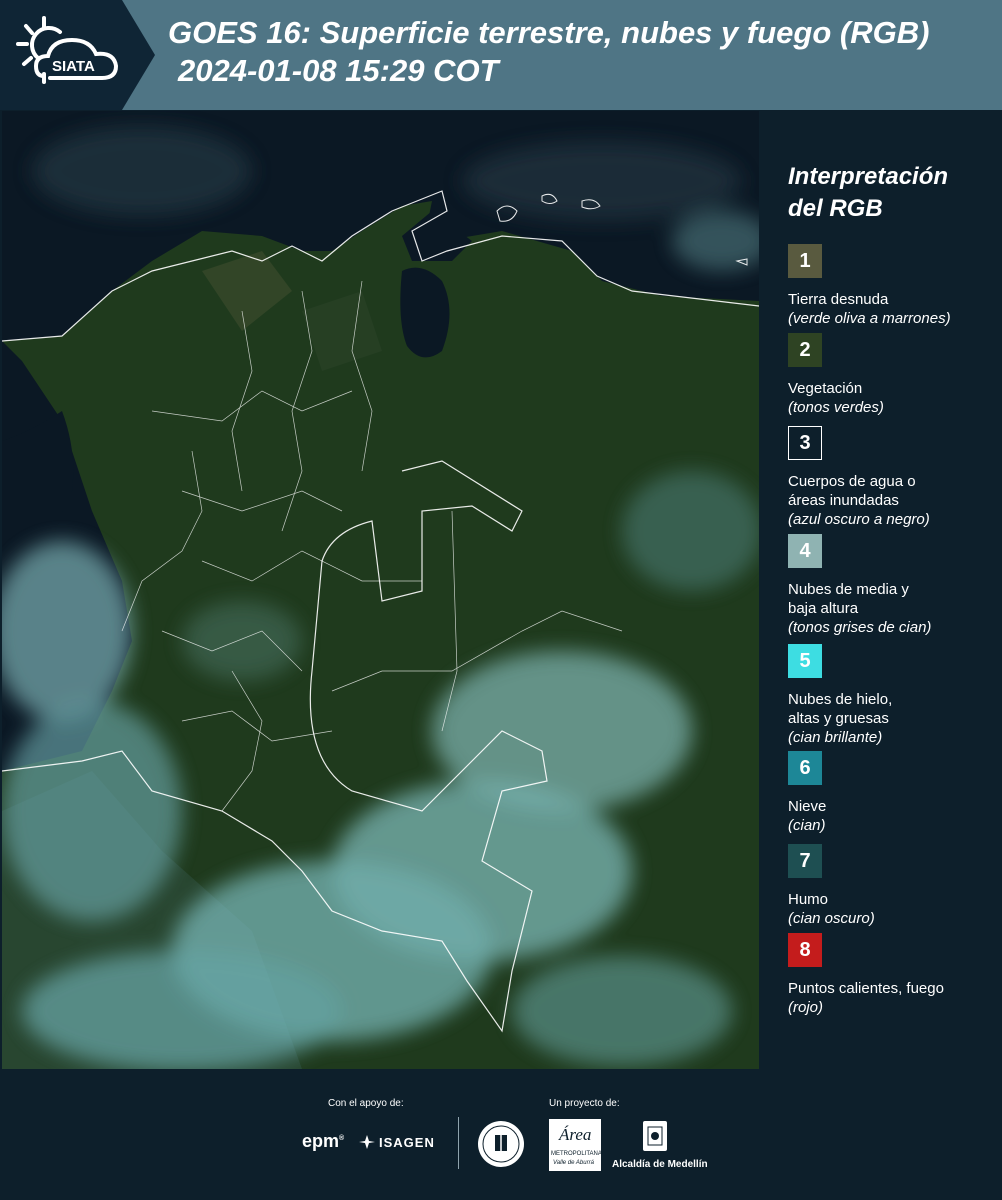 This screenshot has width=1002, height=1200. What do you see at coordinates (407, 1142) in the screenshot?
I see `isagen-text: ISAGEN` at bounding box center [407, 1142].